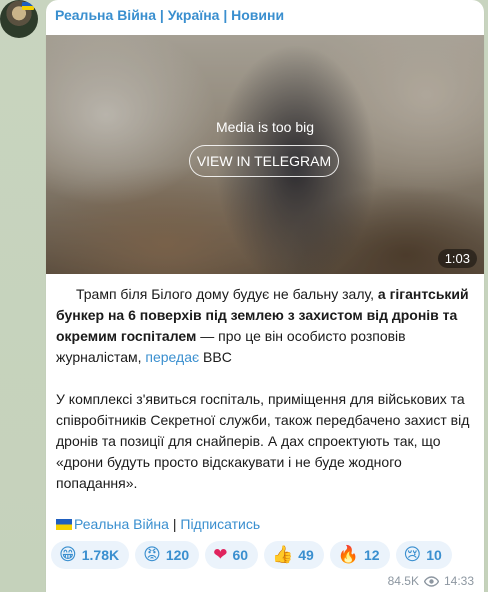 This screenshot has height=592, width=488. I want to click on reactions-bar: 😁 1.78K 😡 120 ❤ 60 👍 49 🔥 12 😢 10, so click(251, 555).